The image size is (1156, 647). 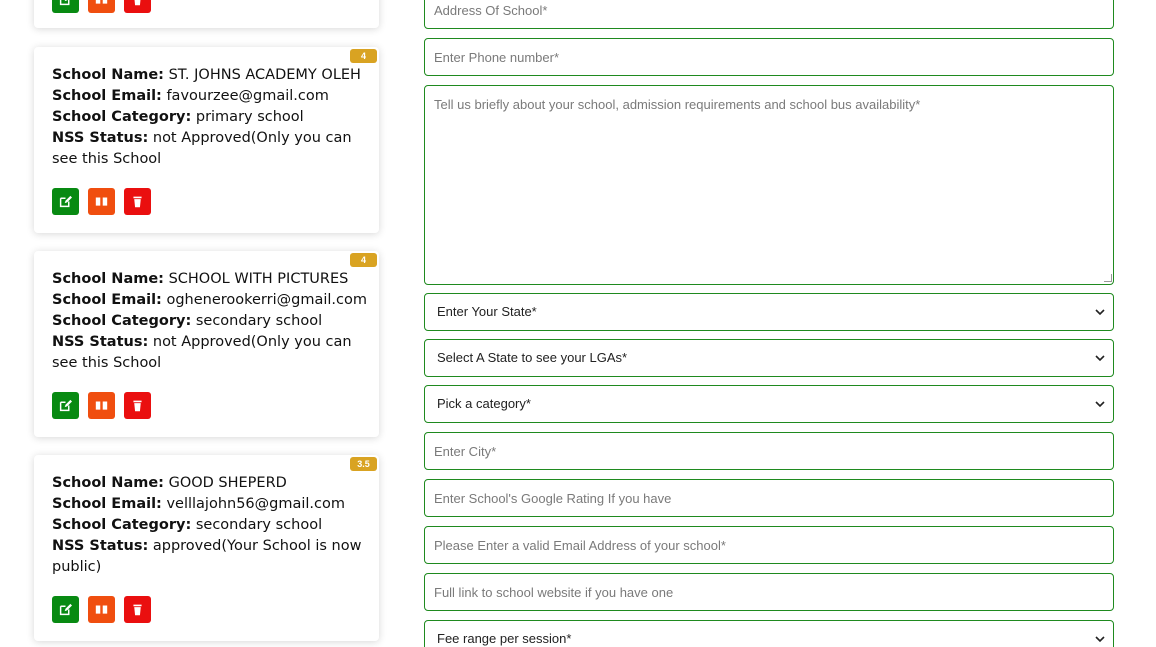 I want to click on state-select-value: Enter Your State*, so click(x=487, y=311).